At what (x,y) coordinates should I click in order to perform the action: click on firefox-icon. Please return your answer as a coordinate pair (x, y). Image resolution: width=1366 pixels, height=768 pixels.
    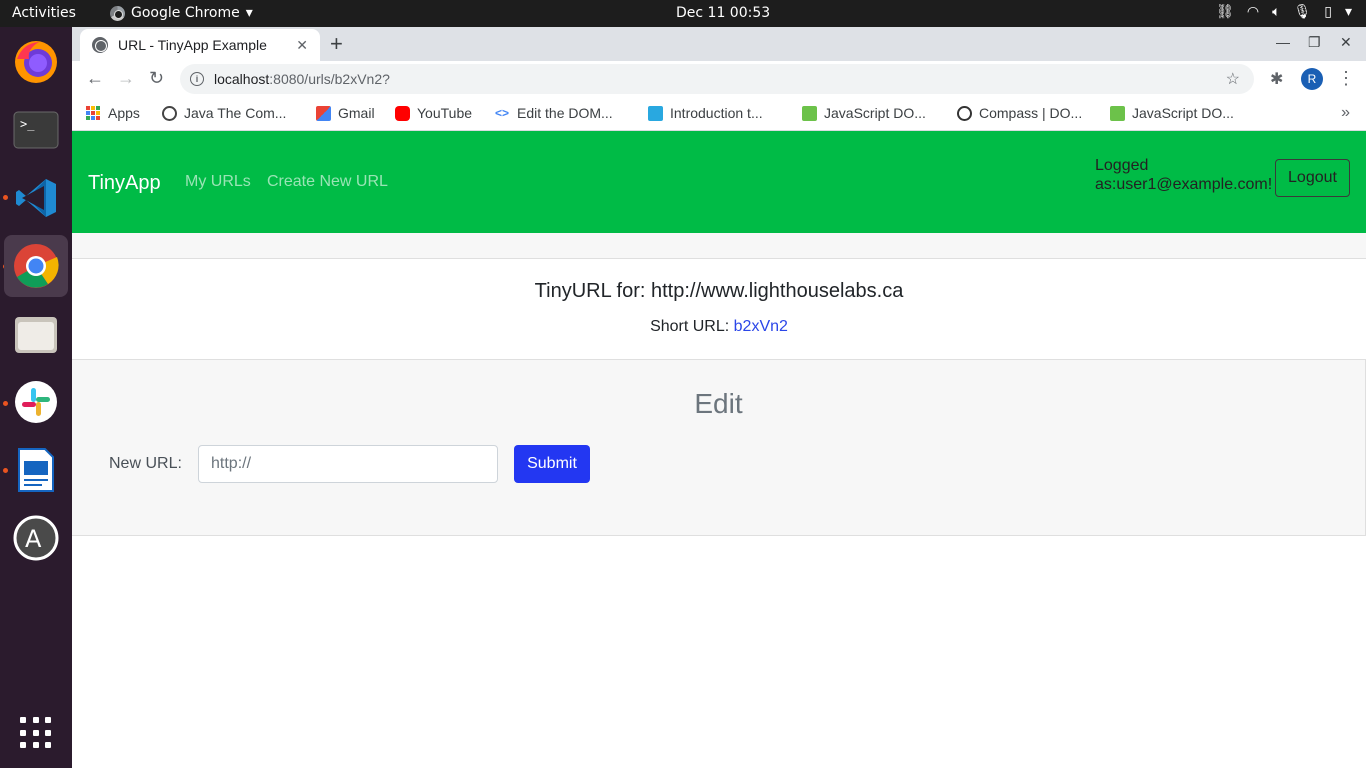
    Looking at the image, I should click on (36, 62).